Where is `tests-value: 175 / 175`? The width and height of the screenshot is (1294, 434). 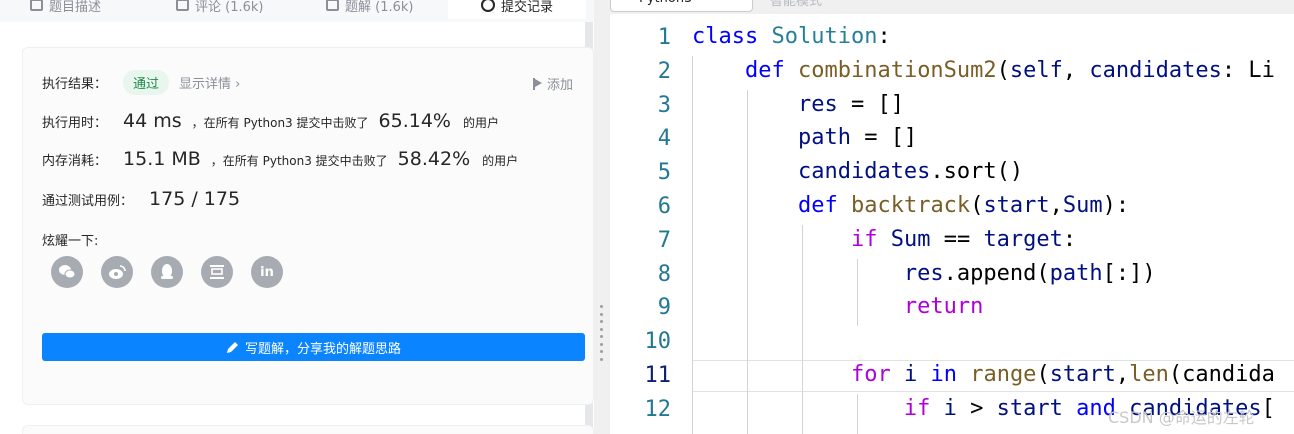 tests-value: 175 / 175 is located at coordinates (195, 199).